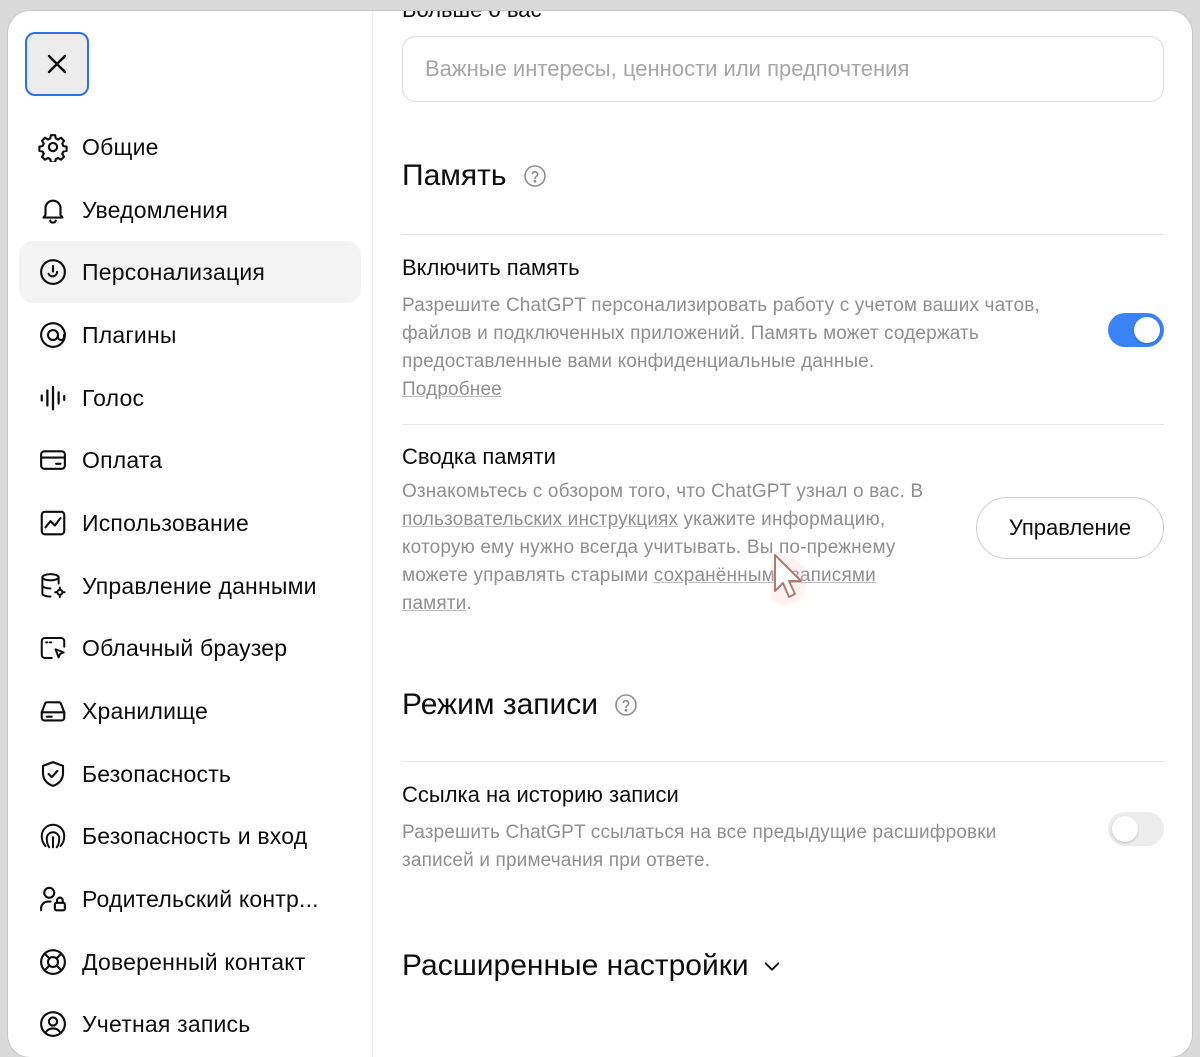 The width and height of the screenshot is (1200, 1057). I want to click on sidebar-item-security: Безопасность, so click(190, 774).